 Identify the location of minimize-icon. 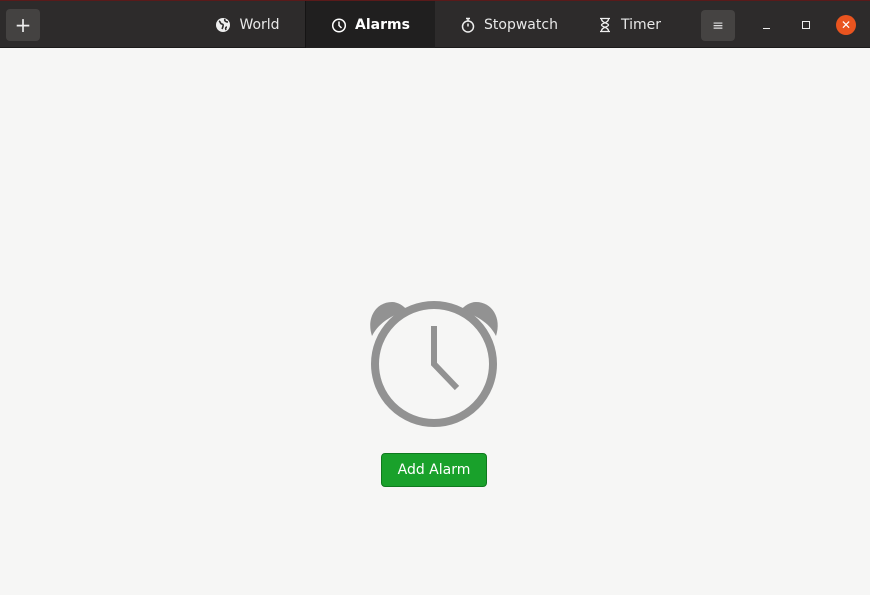
(766, 28).